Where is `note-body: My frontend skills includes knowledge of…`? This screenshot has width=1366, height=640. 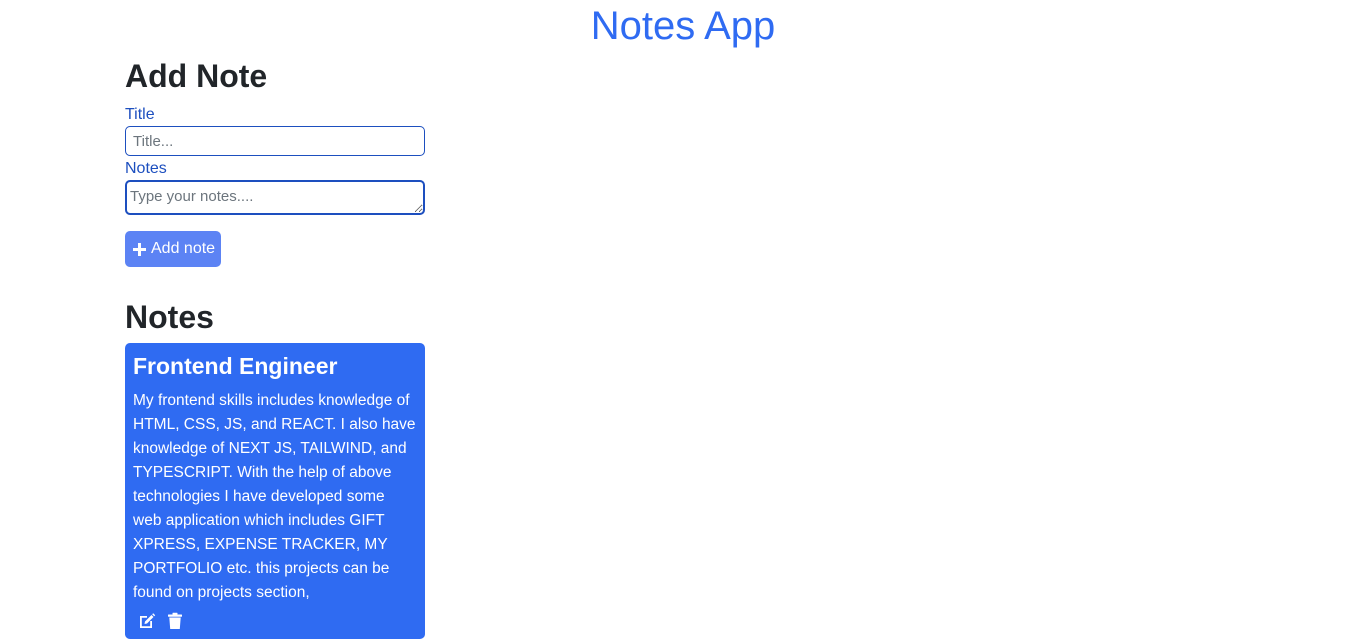 note-body: My frontend skills includes knowledge of… is located at coordinates (274, 496).